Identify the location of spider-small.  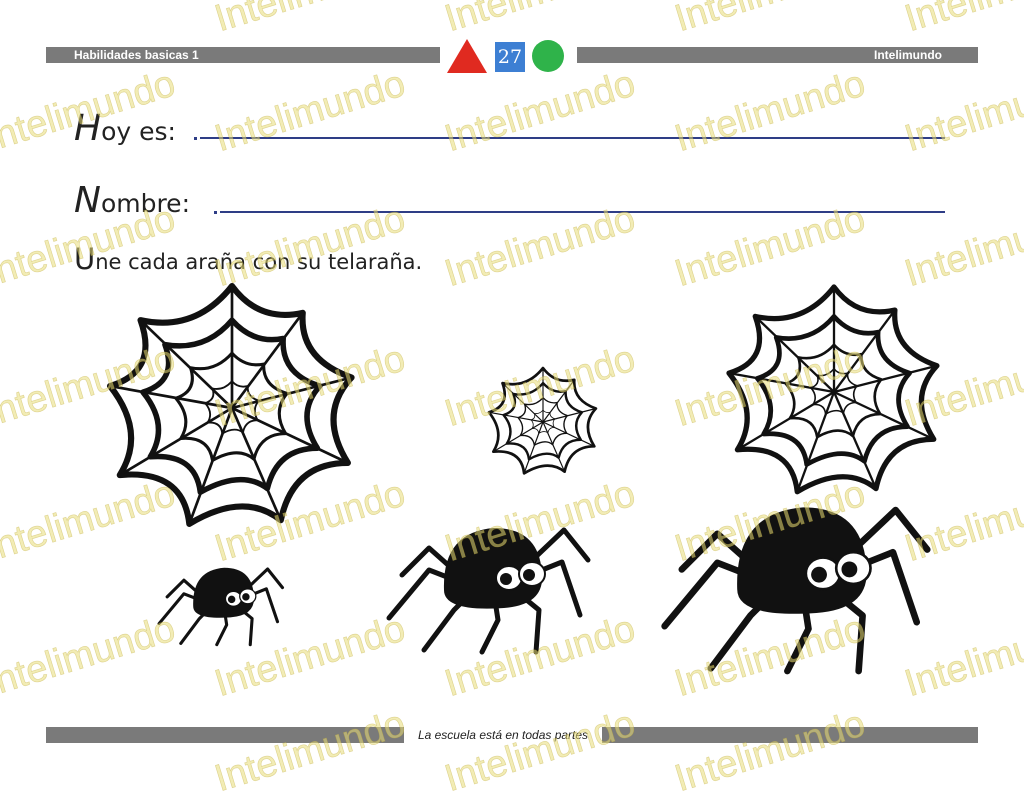
(221, 606).